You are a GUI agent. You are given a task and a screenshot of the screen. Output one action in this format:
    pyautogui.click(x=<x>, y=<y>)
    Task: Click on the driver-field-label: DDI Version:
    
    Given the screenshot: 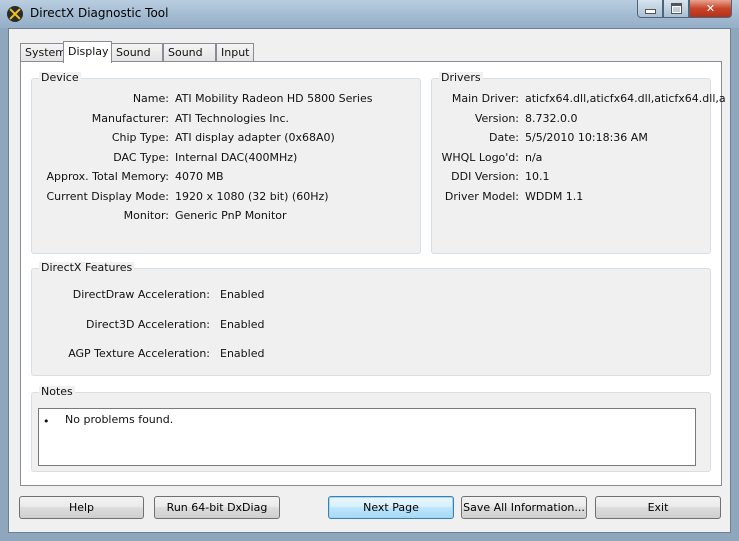 What is the action you would take?
    pyautogui.click(x=485, y=176)
    